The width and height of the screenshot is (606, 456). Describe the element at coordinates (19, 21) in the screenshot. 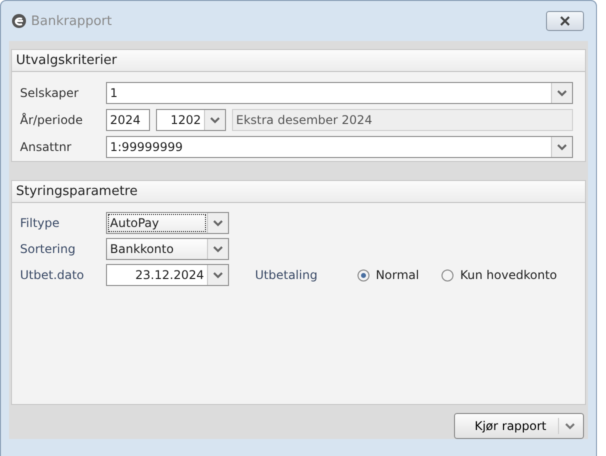

I see `app-logo-icon` at that location.